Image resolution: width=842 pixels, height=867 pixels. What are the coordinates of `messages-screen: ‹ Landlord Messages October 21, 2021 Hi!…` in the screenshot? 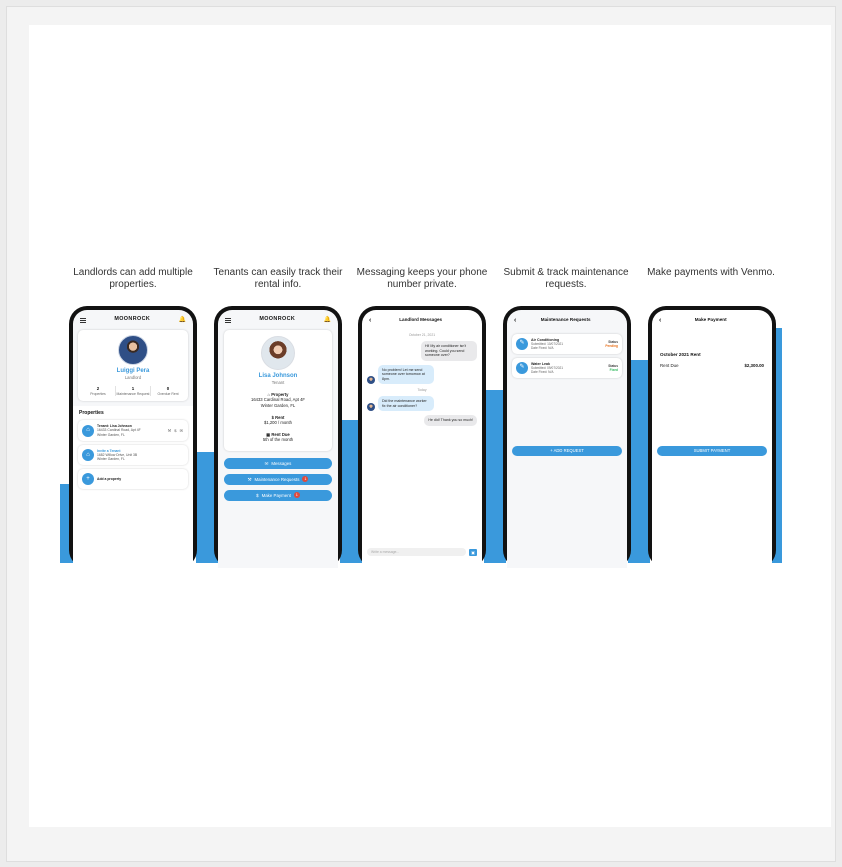 It's located at (422, 439).